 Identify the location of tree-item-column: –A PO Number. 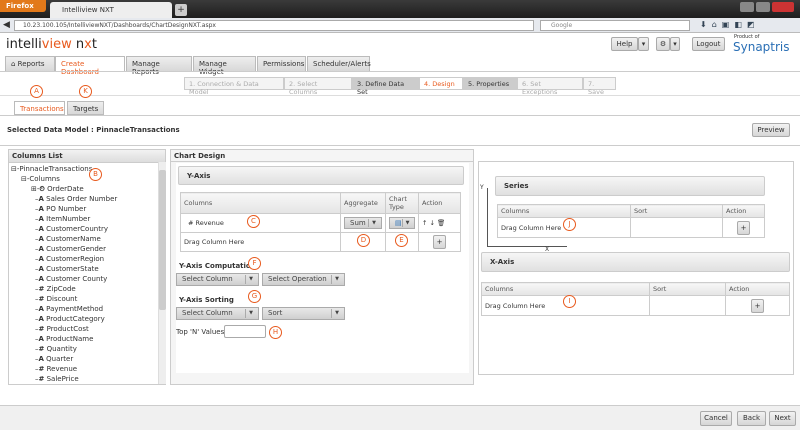
(60, 209).